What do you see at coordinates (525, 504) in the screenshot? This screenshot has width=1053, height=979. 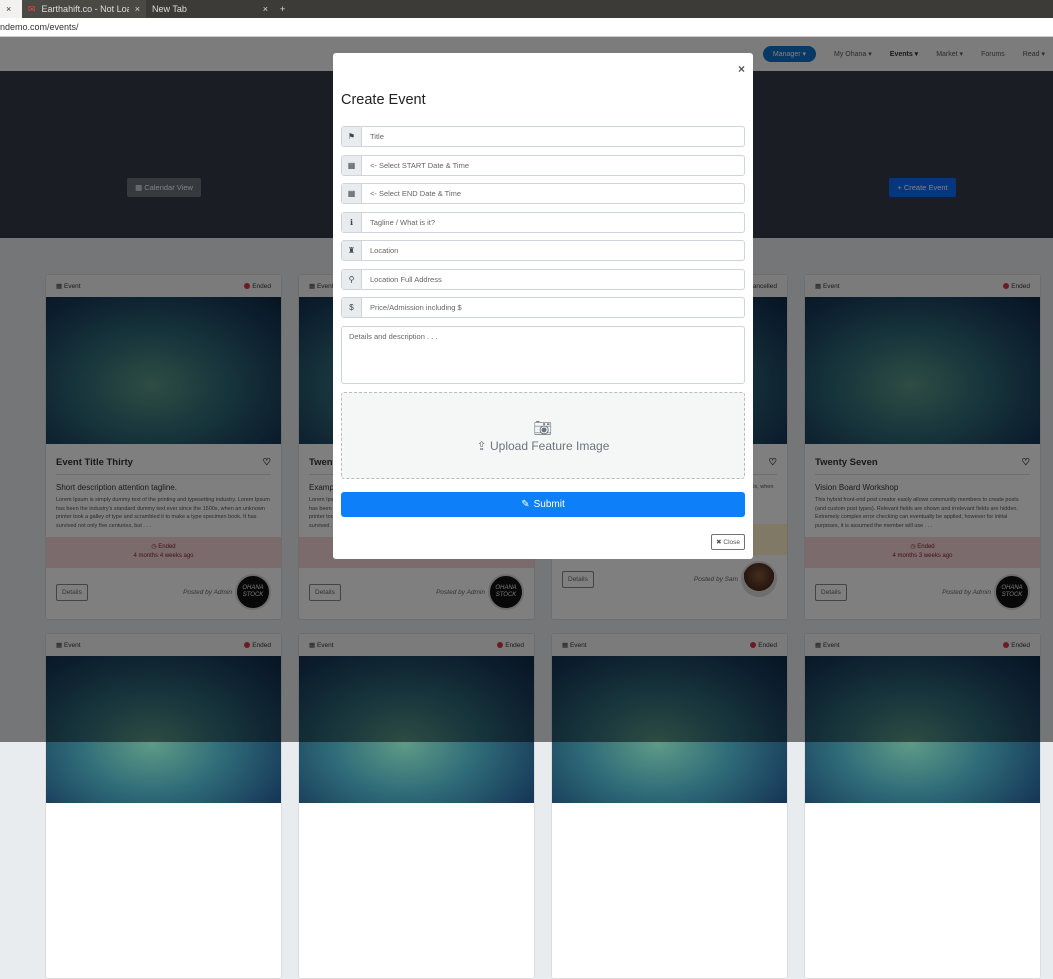 I see `edit-icon: ✎` at bounding box center [525, 504].